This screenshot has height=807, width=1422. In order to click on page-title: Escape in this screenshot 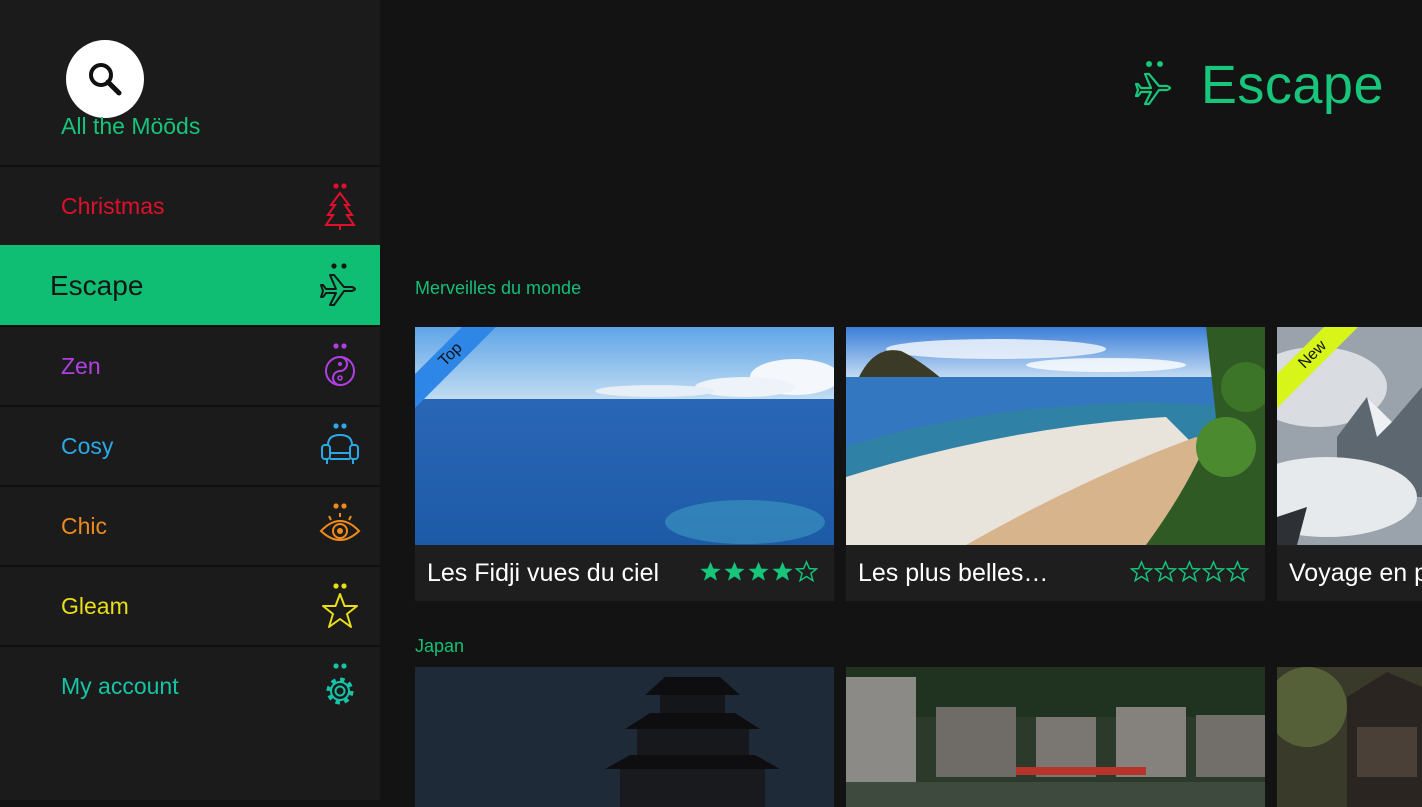, I will do `click(1292, 85)`.